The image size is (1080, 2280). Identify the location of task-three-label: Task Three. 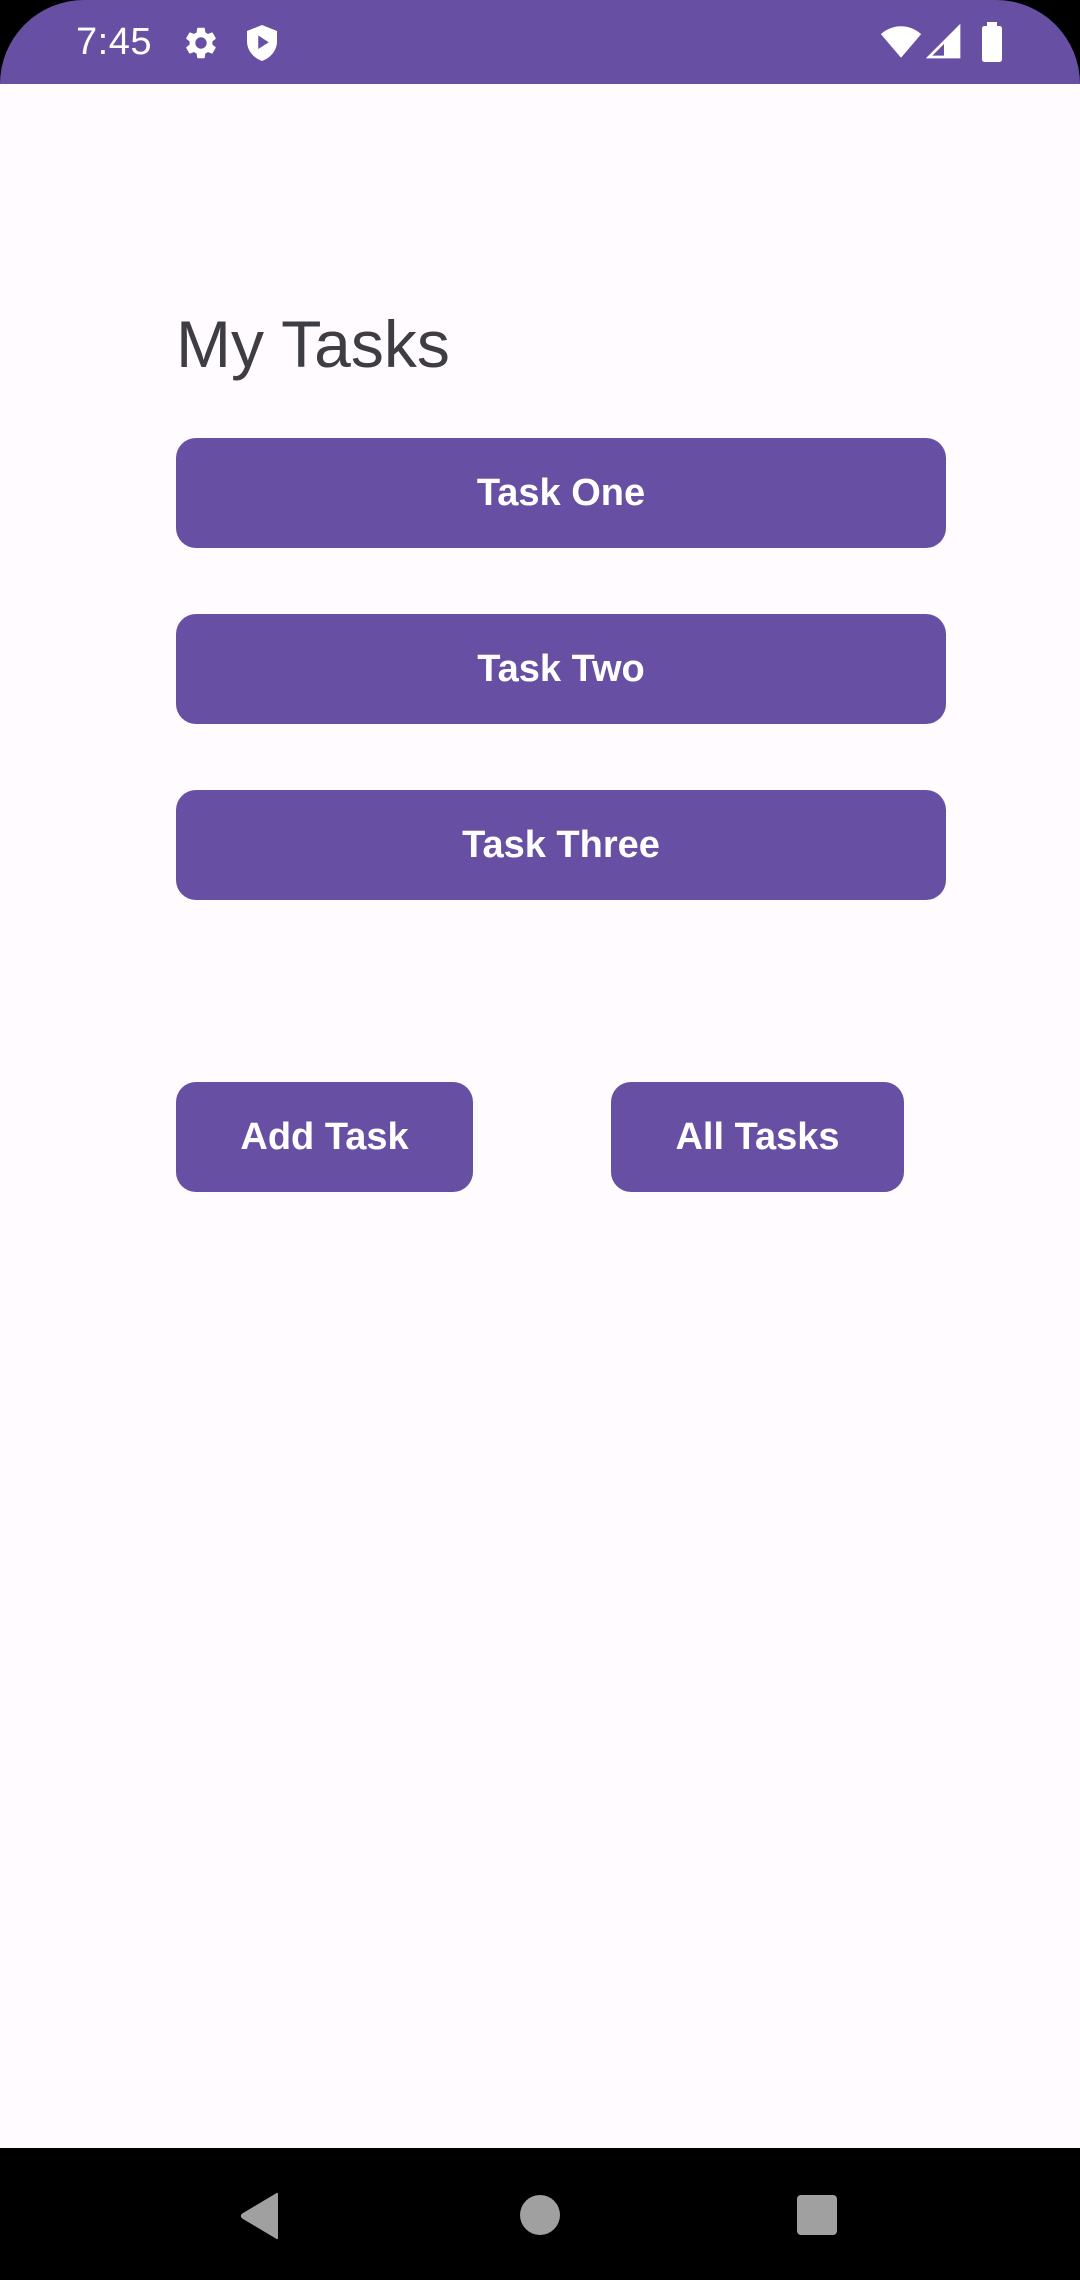
(561, 844).